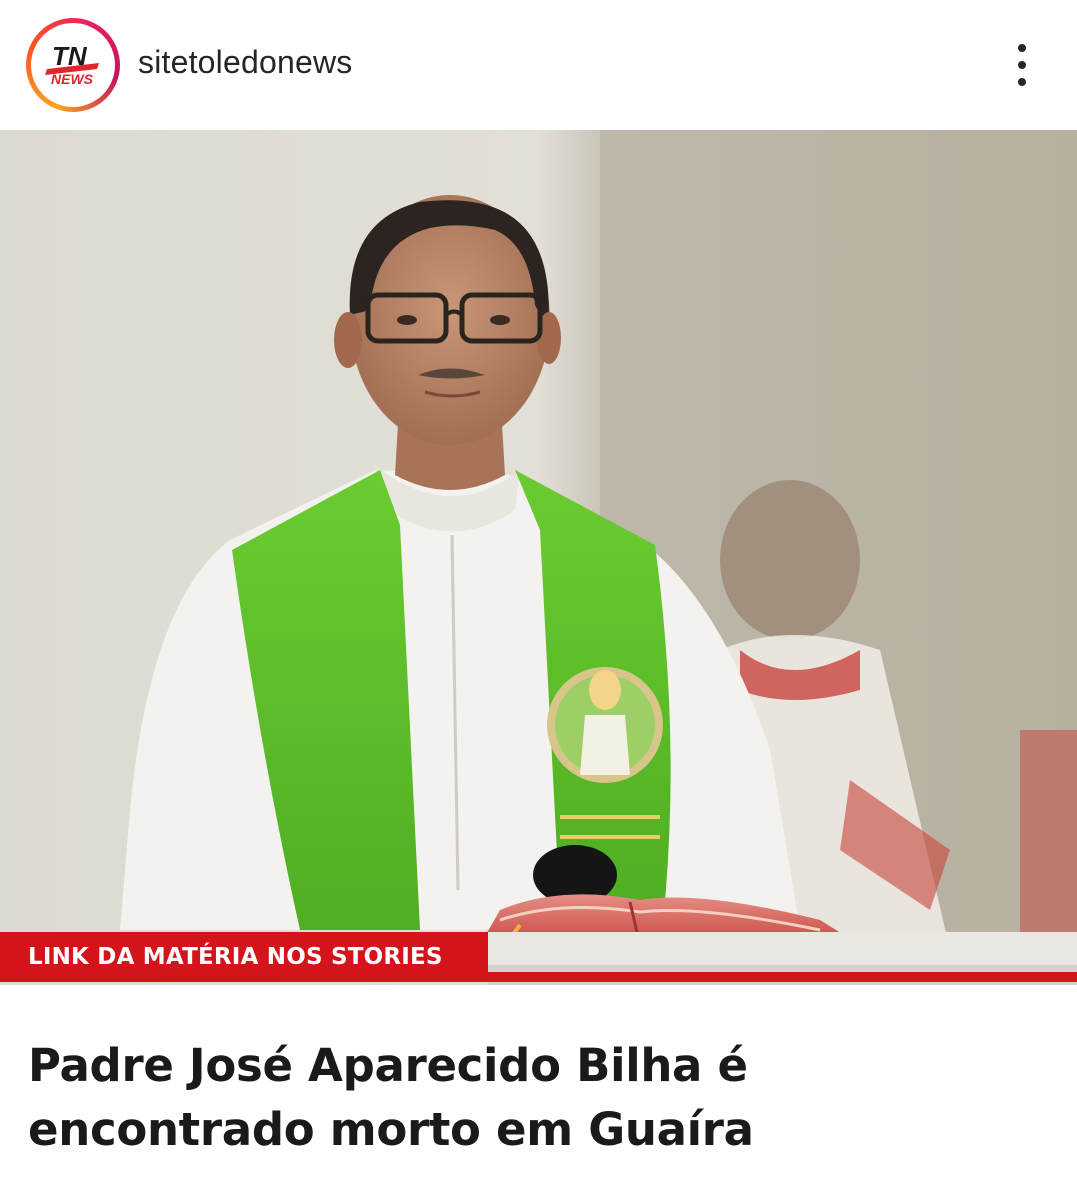  I want to click on banner-text: LINK DA MATÉRIA NOS STORIES, so click(235, 957).